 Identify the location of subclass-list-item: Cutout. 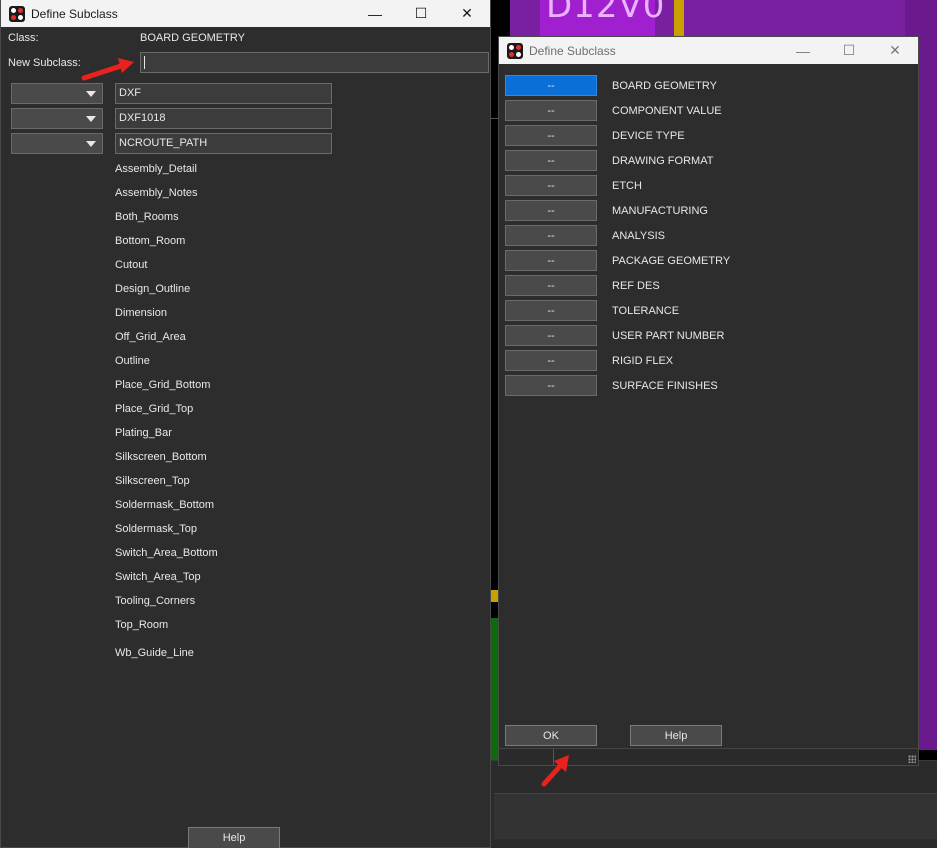
(131, 265).